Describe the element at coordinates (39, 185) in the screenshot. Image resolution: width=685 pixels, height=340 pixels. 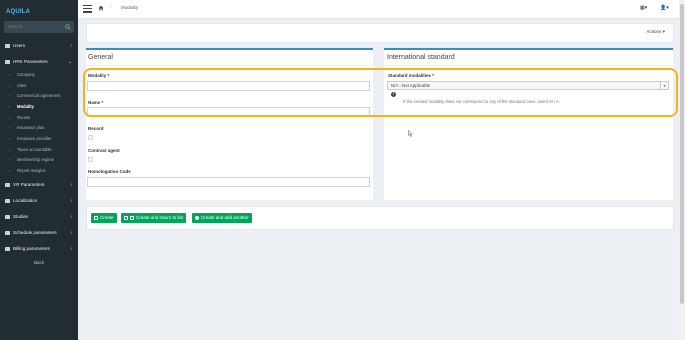
I see `sidebar-item-vr-parameters: VR Parameters ‹` at that location.